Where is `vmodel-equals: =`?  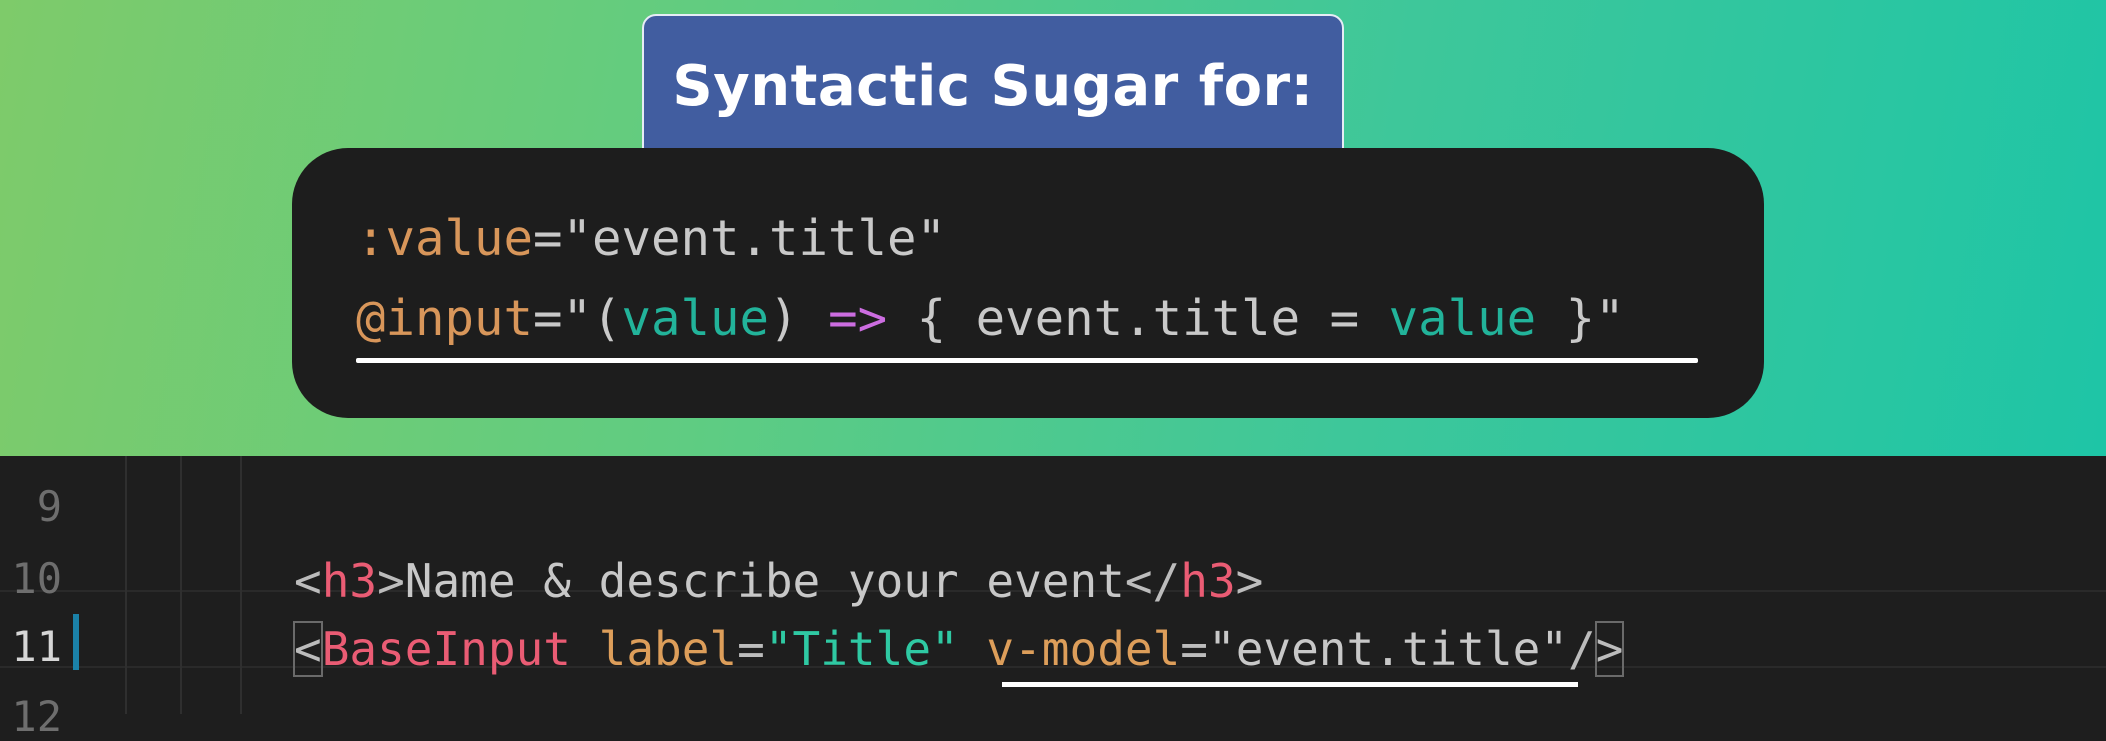 vmodel-equals: = is located at coordinates (1194, 649).